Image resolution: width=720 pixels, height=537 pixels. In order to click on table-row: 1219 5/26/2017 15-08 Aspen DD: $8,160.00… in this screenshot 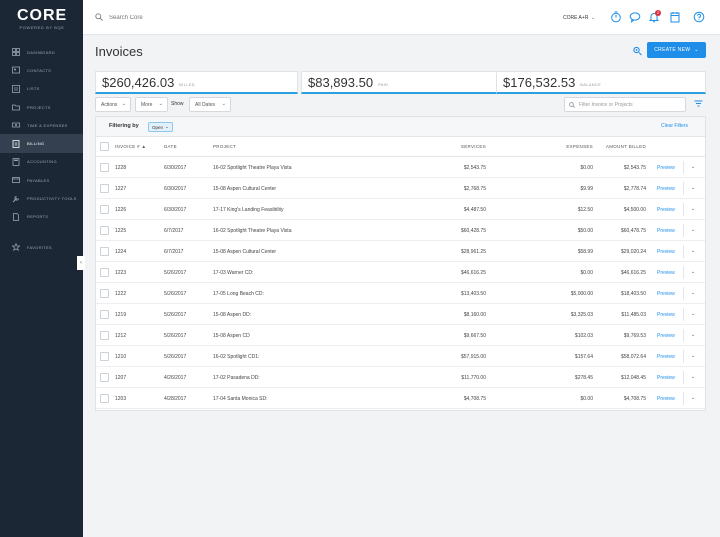, I will do `click(400, 314)`.